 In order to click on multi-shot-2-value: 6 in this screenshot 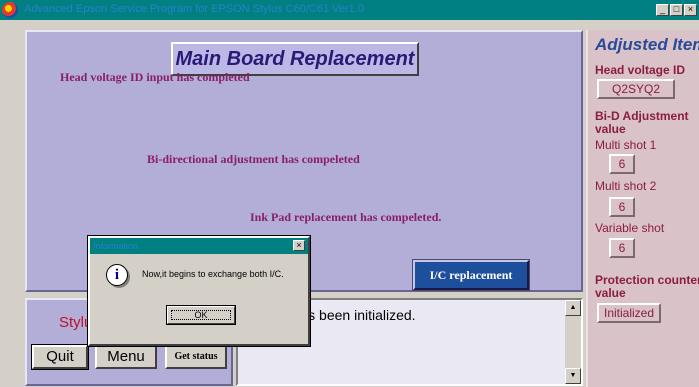, I will do `click(622, 207)`.